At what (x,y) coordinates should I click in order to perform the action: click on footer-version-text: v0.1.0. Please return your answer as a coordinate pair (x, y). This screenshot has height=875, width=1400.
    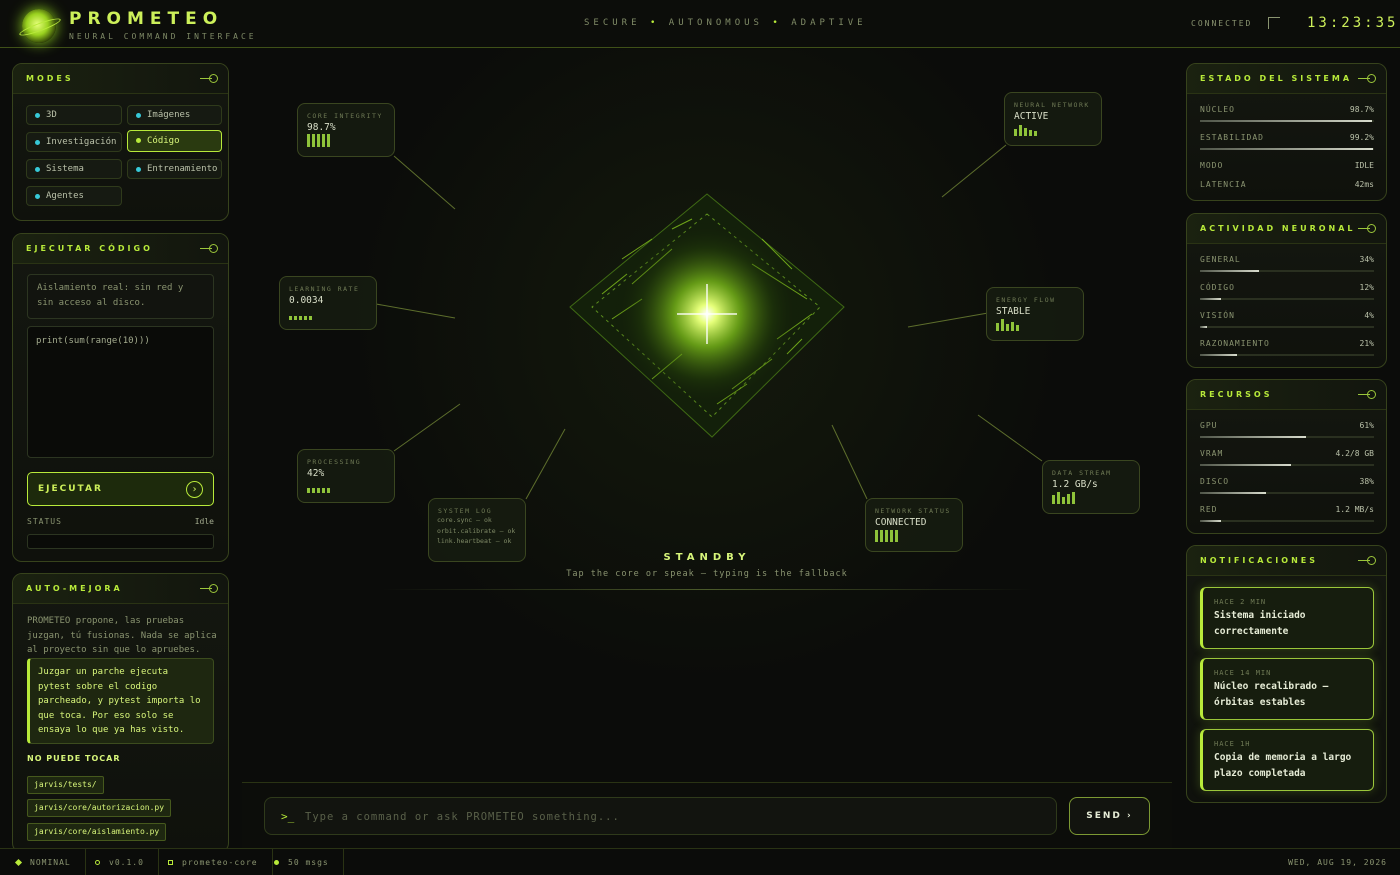
    Looking at the image, I should click on (126, 862).